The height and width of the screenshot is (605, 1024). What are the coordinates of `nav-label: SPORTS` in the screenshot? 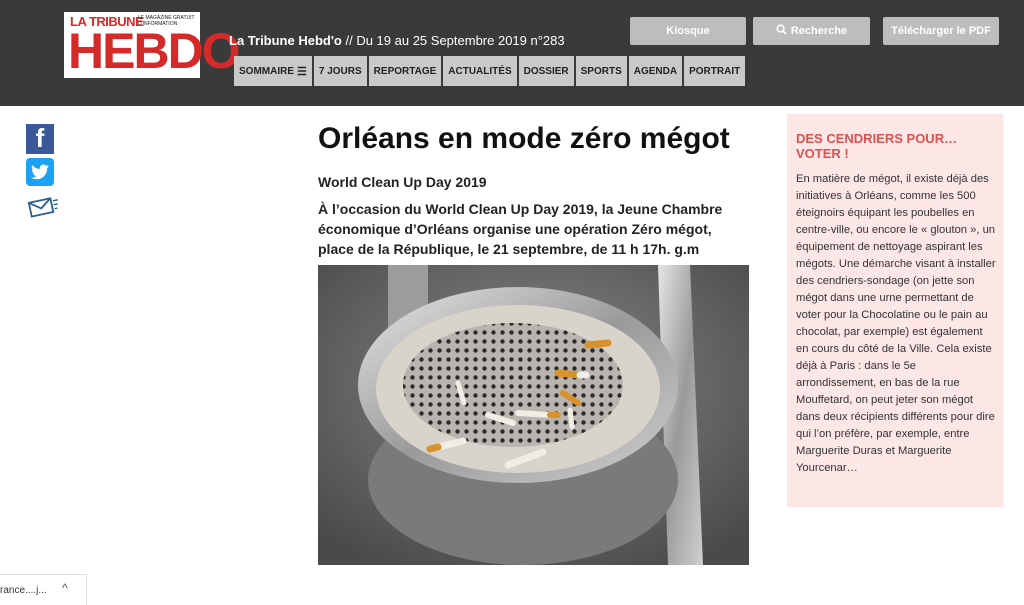 It's located at (601, 71).